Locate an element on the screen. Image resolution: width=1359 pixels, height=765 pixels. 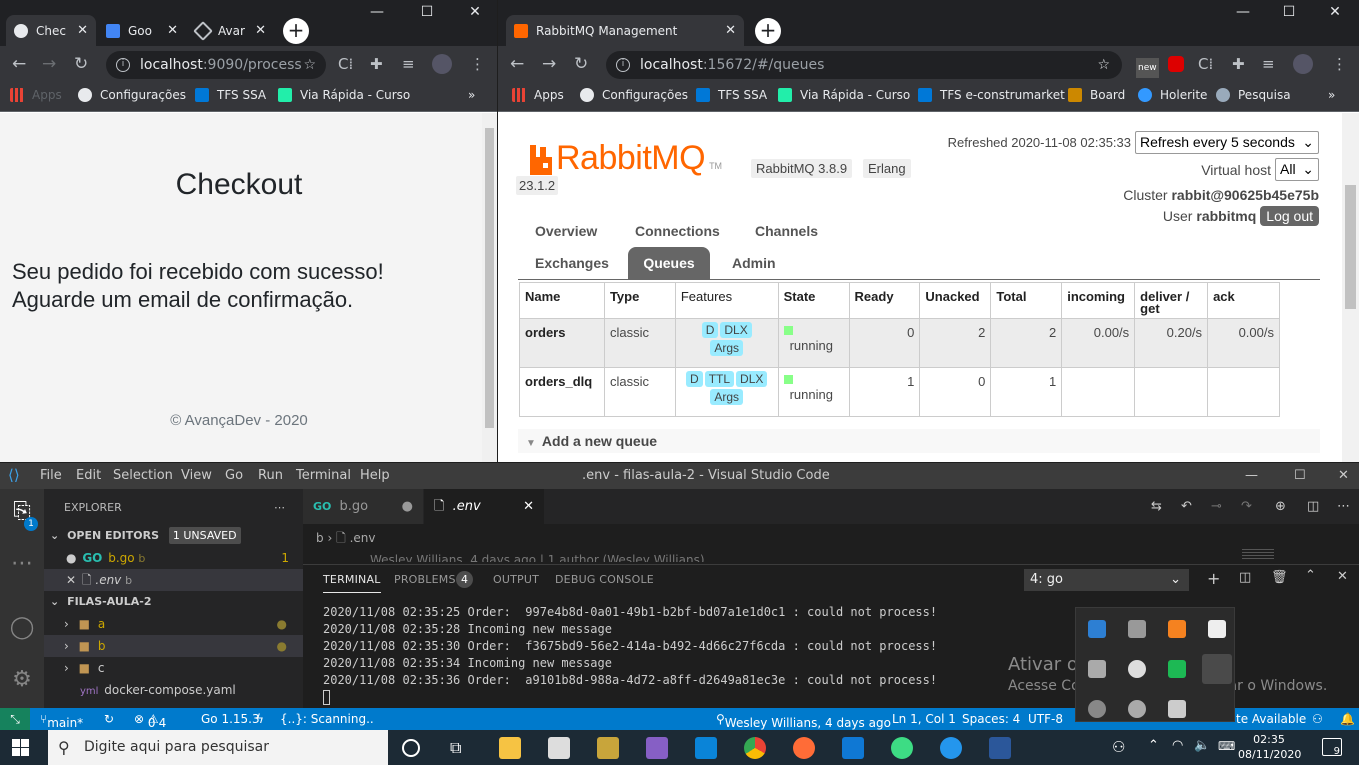
settings-gear-icon: ⚙ is located at coordinates (22, 680).